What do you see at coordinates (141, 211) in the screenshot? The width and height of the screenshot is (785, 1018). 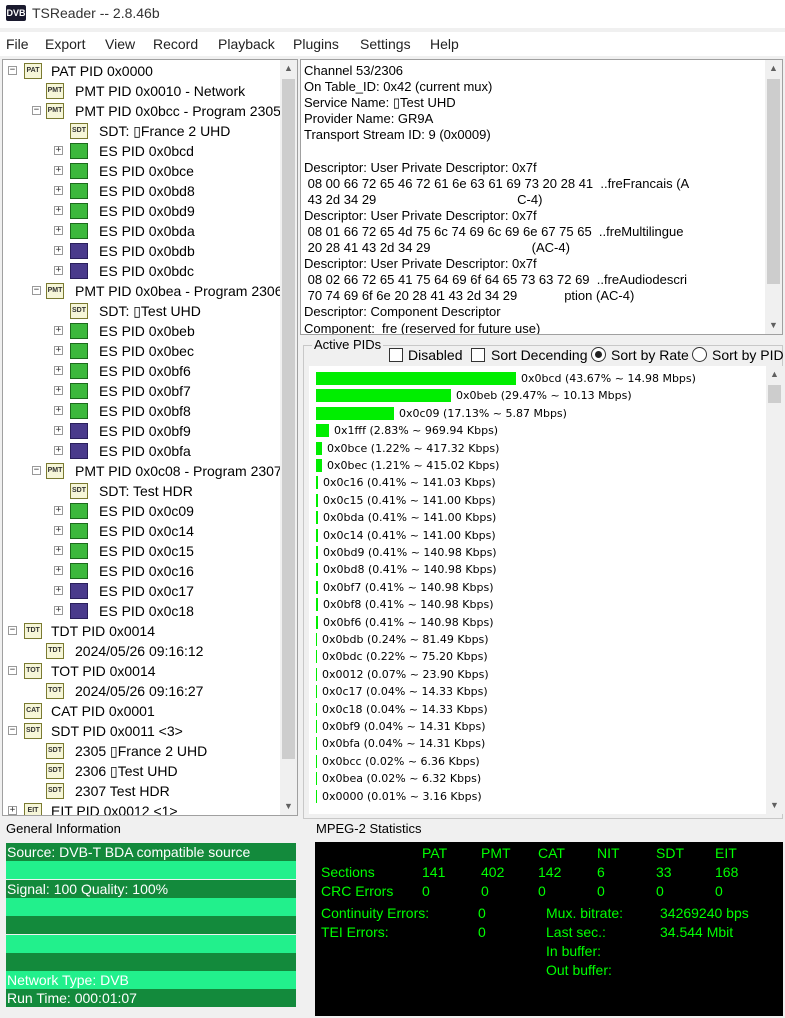 I see `tree-node: + ES PID 0x0bd9` at bounding box center [141, 211].